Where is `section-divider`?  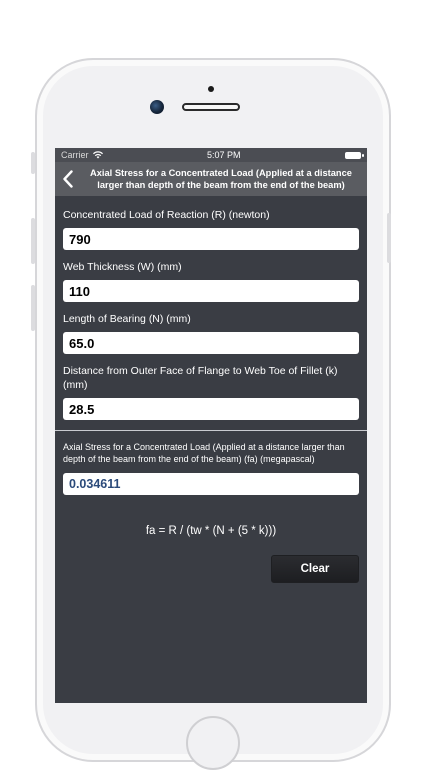 section-divider is located at coordinates (211, 430).